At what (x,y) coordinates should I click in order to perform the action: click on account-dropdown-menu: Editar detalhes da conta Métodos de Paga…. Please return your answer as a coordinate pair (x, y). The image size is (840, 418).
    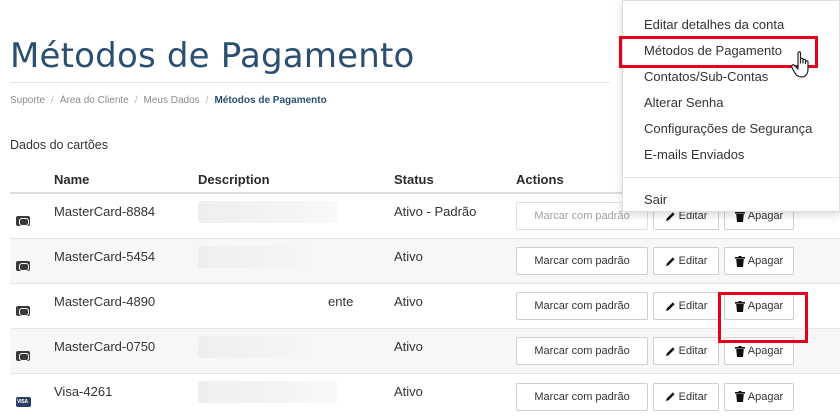
    Looking at the image, I should click on (731, 106).